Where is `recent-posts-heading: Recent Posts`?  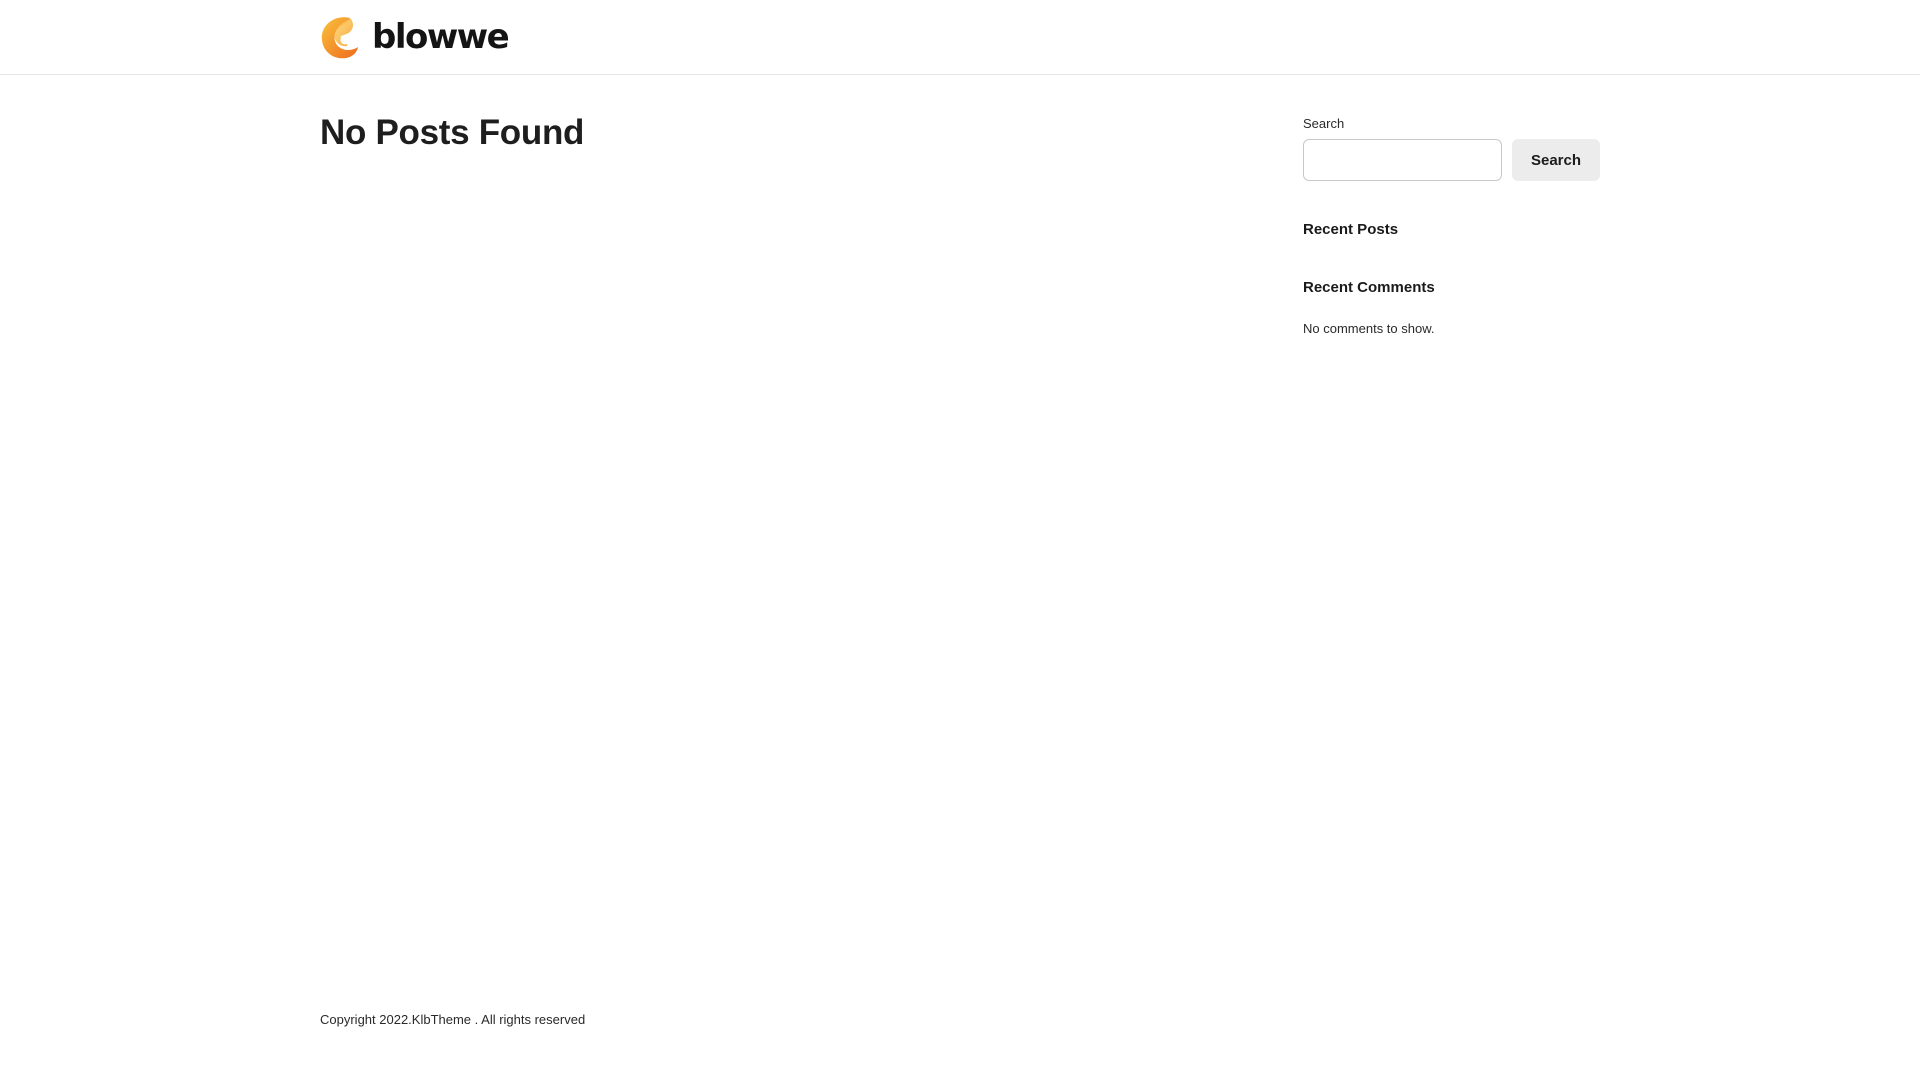
recent-posts-heading: Recent Posts is located at coordinates (1351, 229).